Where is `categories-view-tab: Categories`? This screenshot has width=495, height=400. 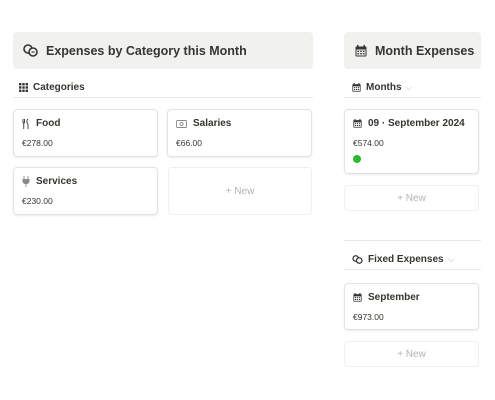
categories-view-tab: Categories is located at coordinates (163, 88).